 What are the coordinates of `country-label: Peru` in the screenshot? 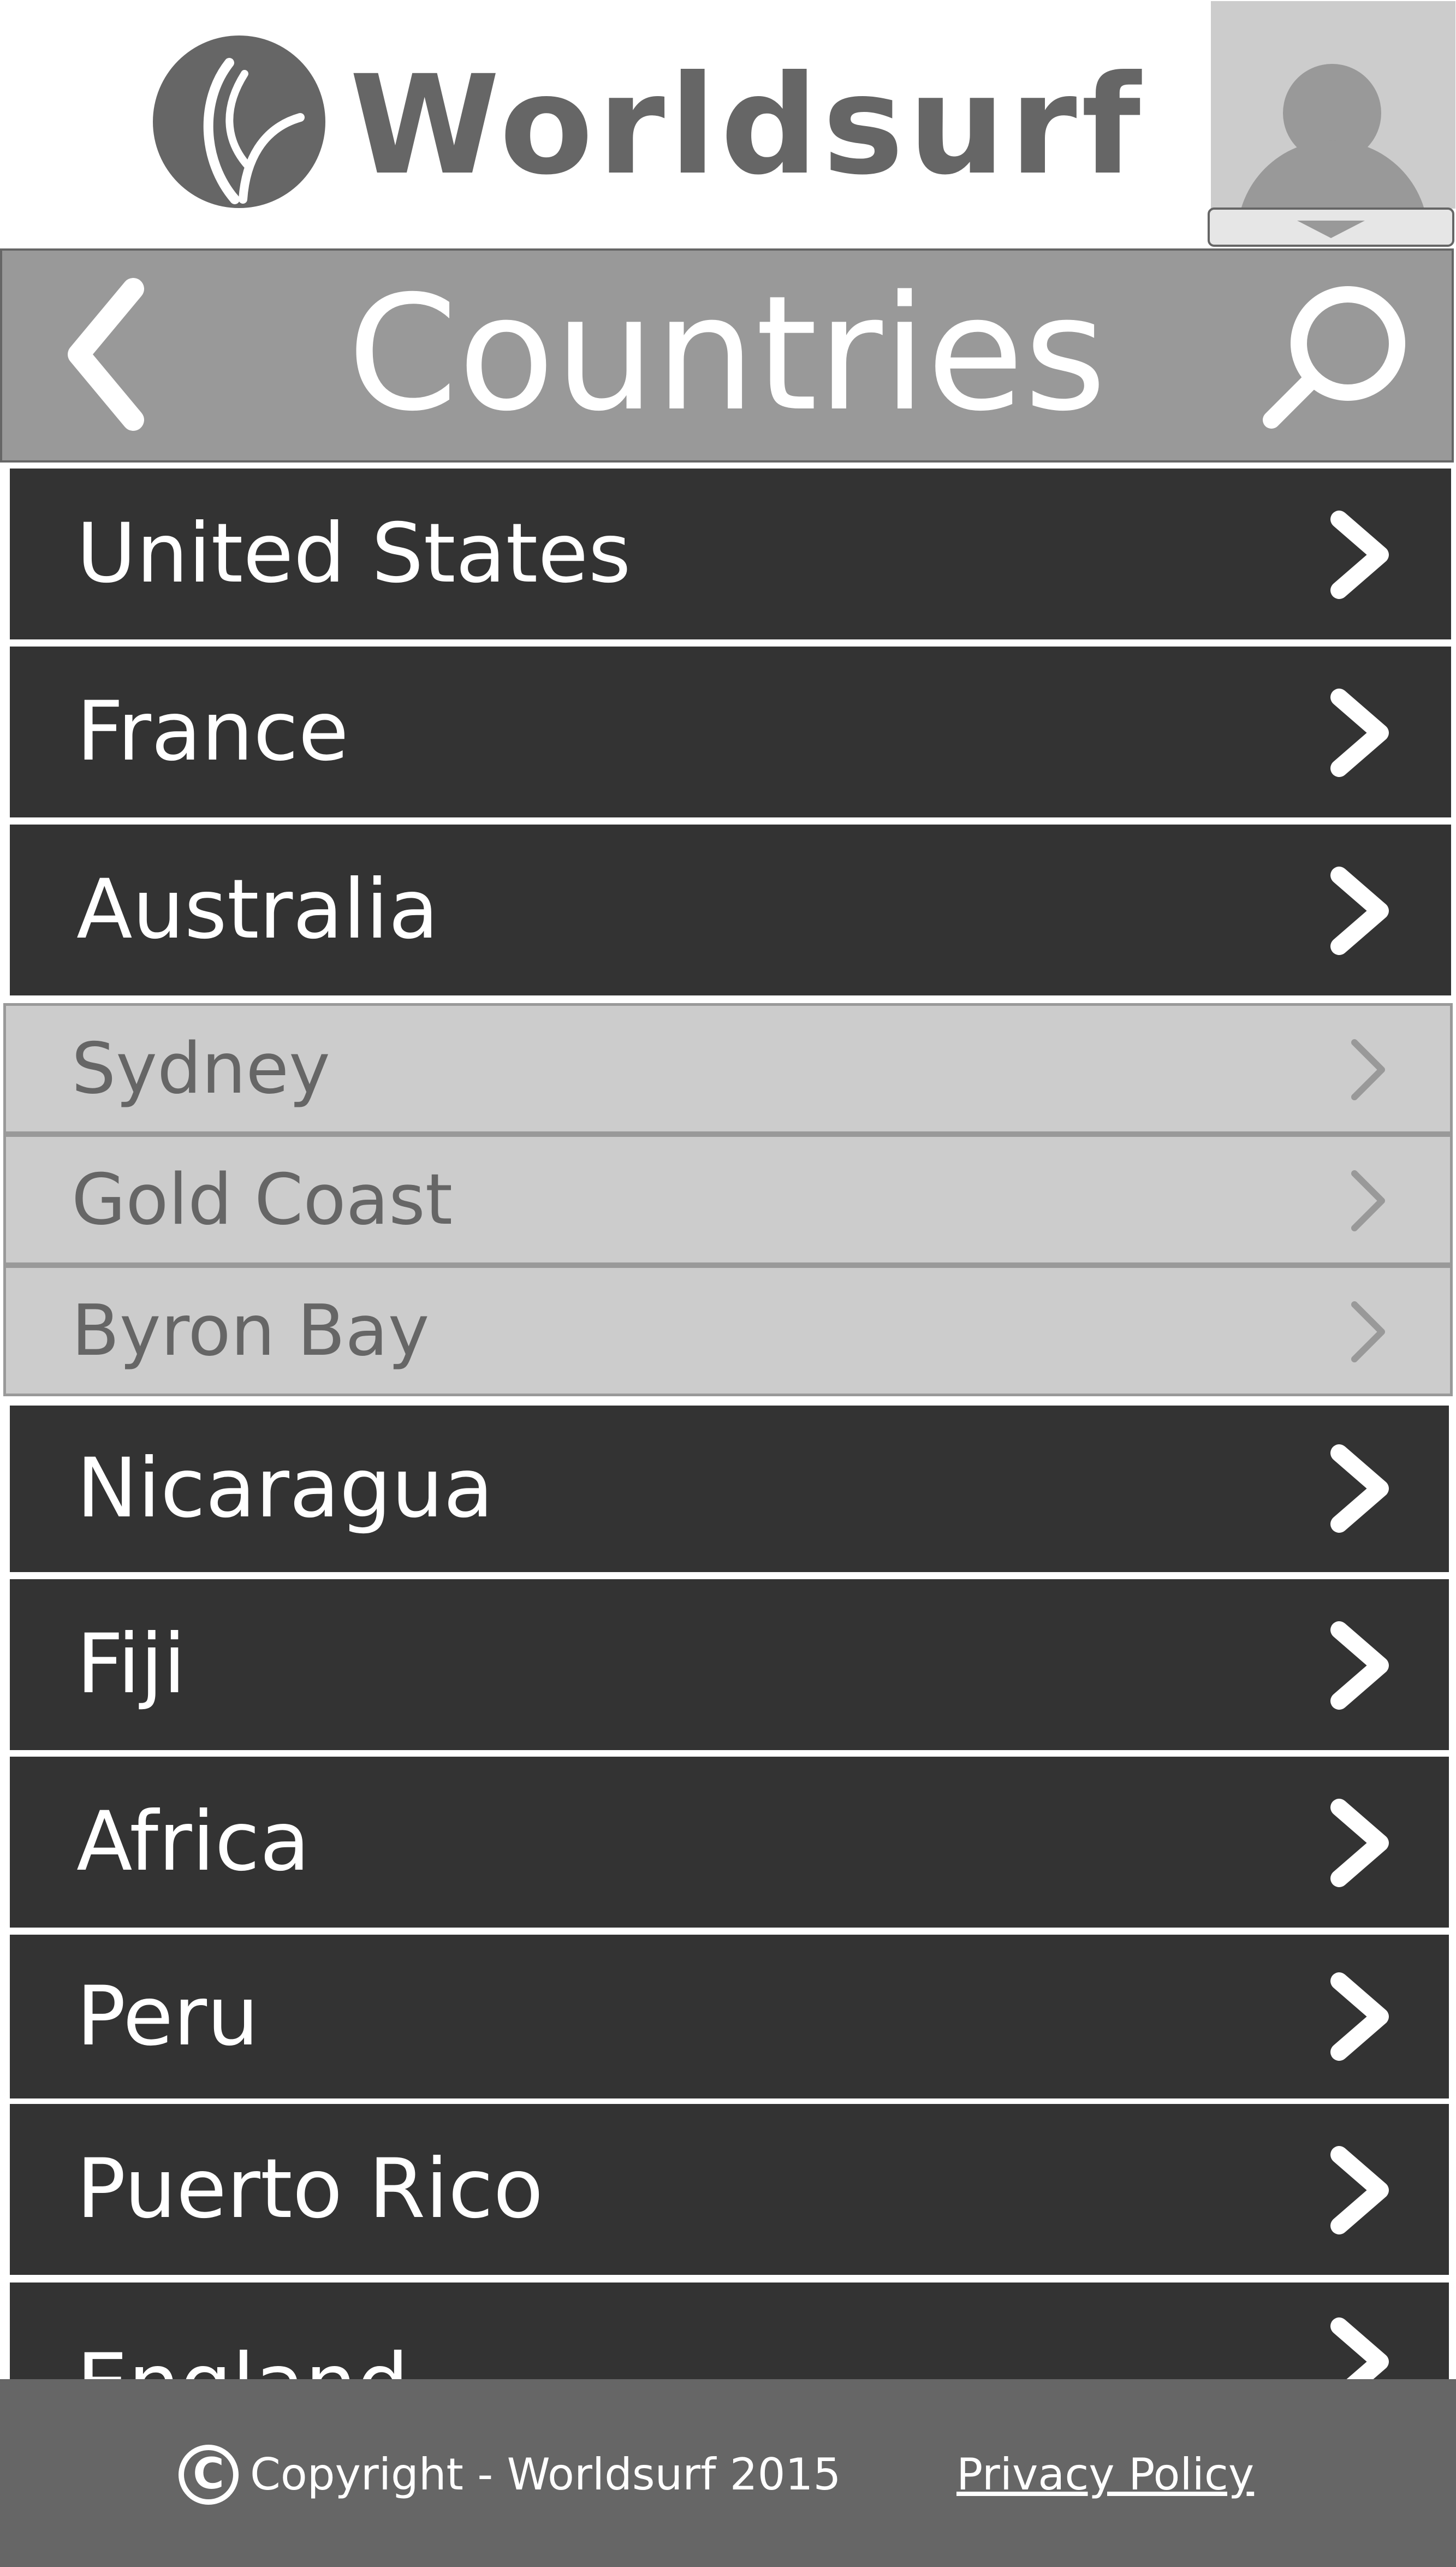 It's located at (167, 2016).